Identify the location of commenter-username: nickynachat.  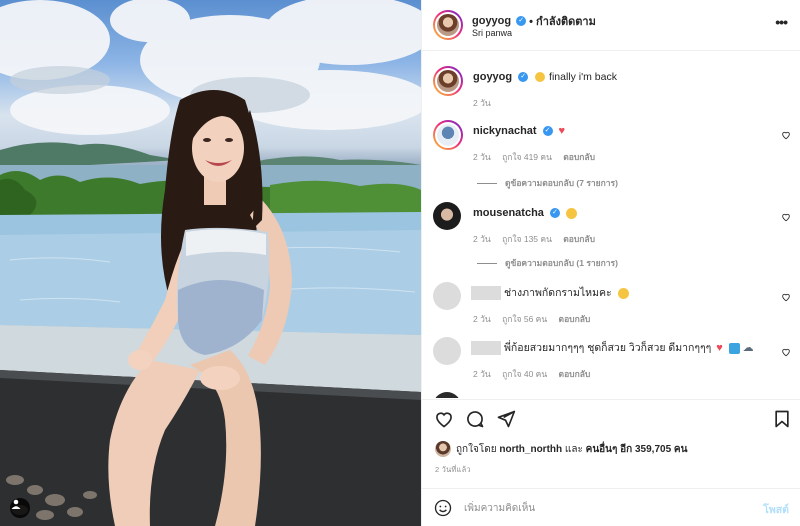
(505, 131).